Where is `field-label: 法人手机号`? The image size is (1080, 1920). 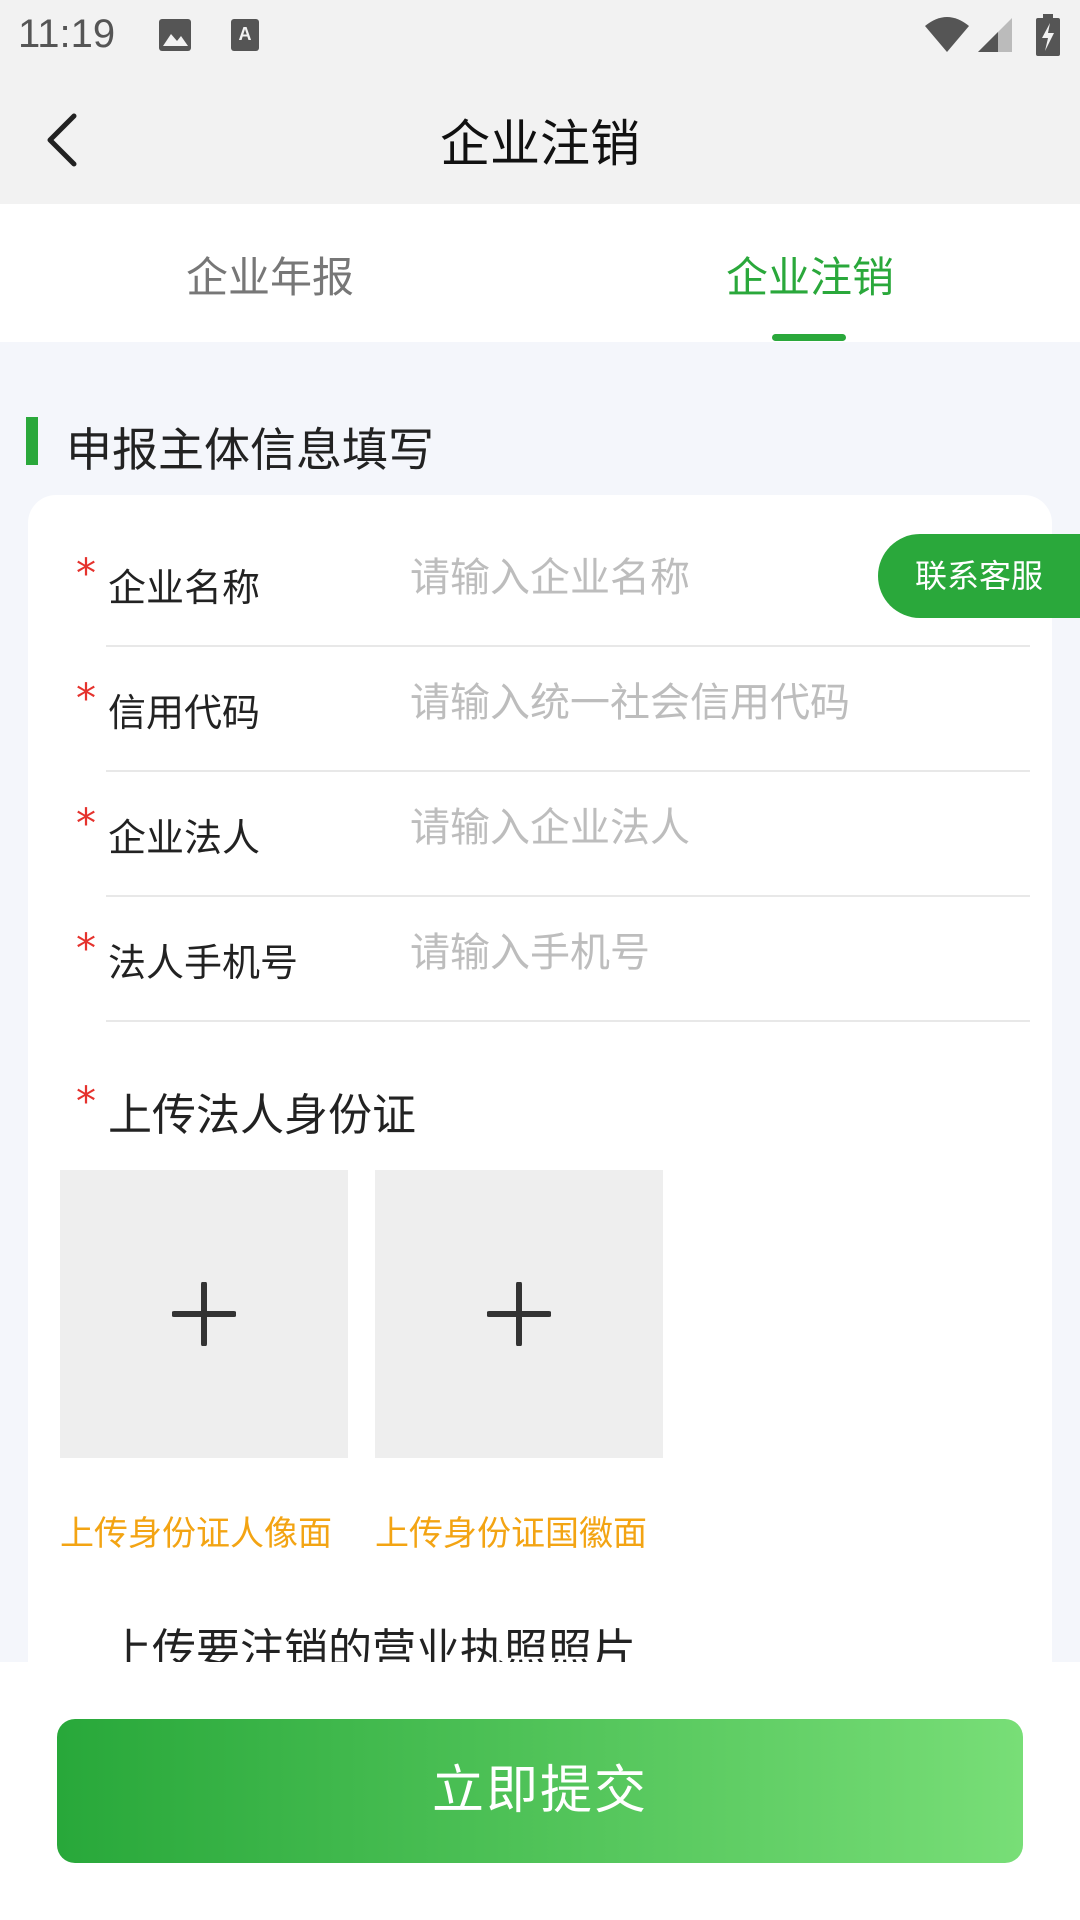 field-label: 法人手机号 is located at coordinates (203, 963).